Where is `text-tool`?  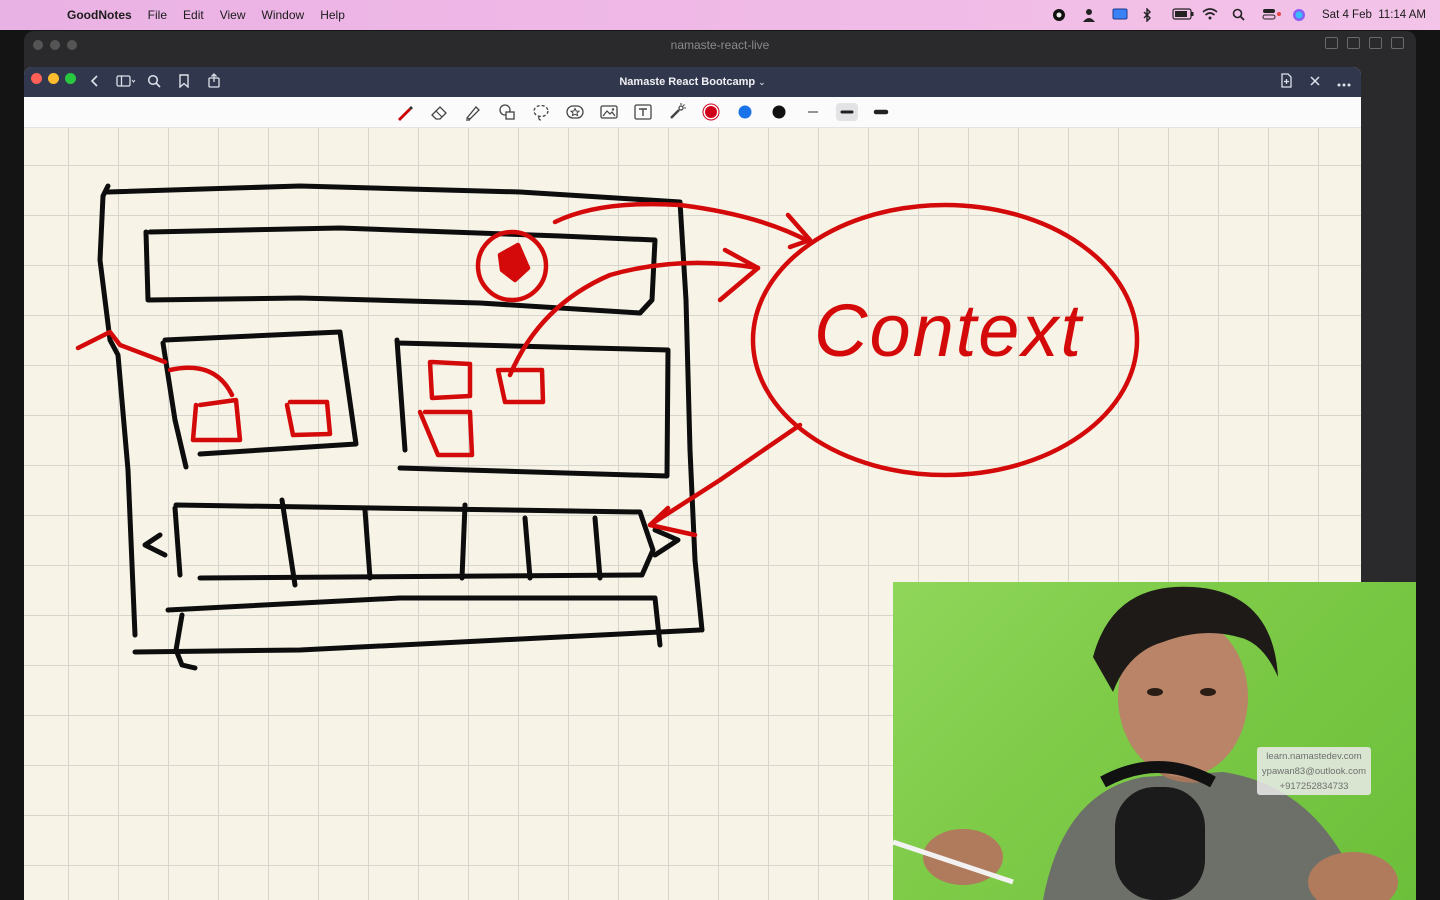
text-tool is located at coordinates (643, 112).